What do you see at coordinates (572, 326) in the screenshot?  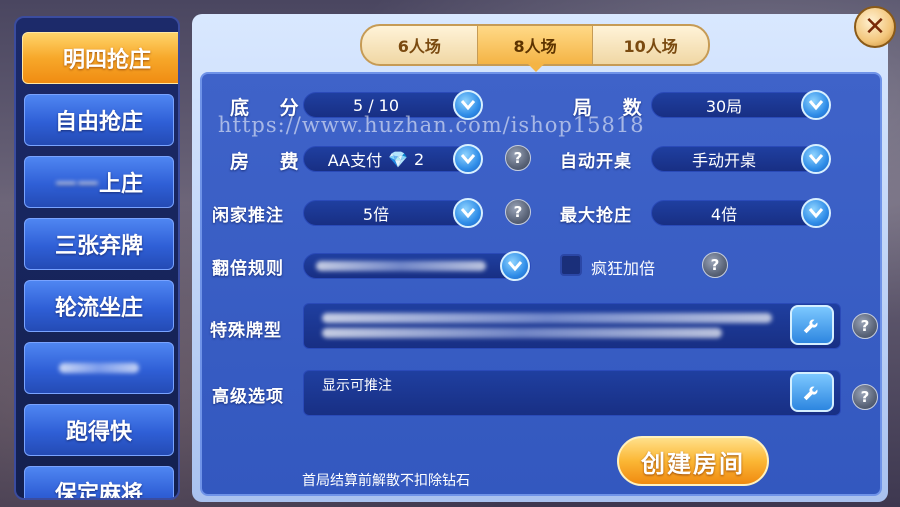 I see `special-hands-field` at bounding box center [572, 326].